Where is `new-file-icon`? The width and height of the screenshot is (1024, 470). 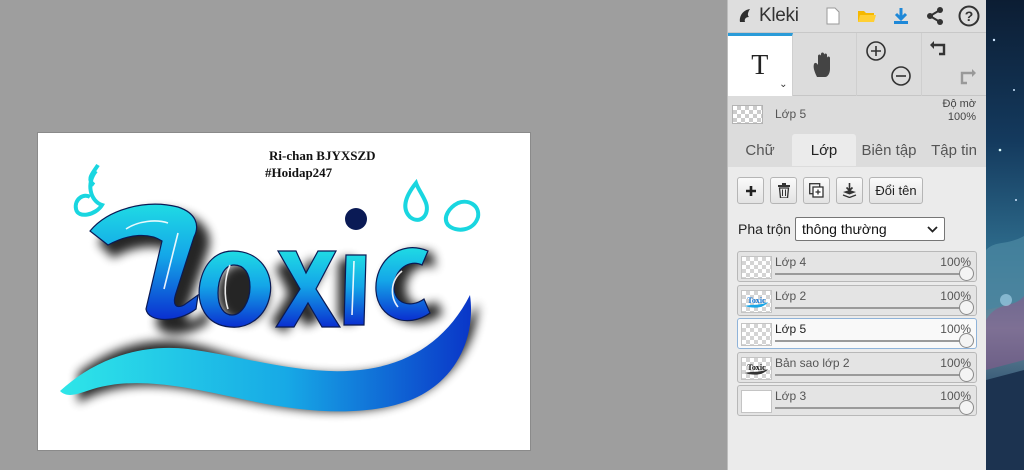 new-file-icon is located at coordinates (833, 16).